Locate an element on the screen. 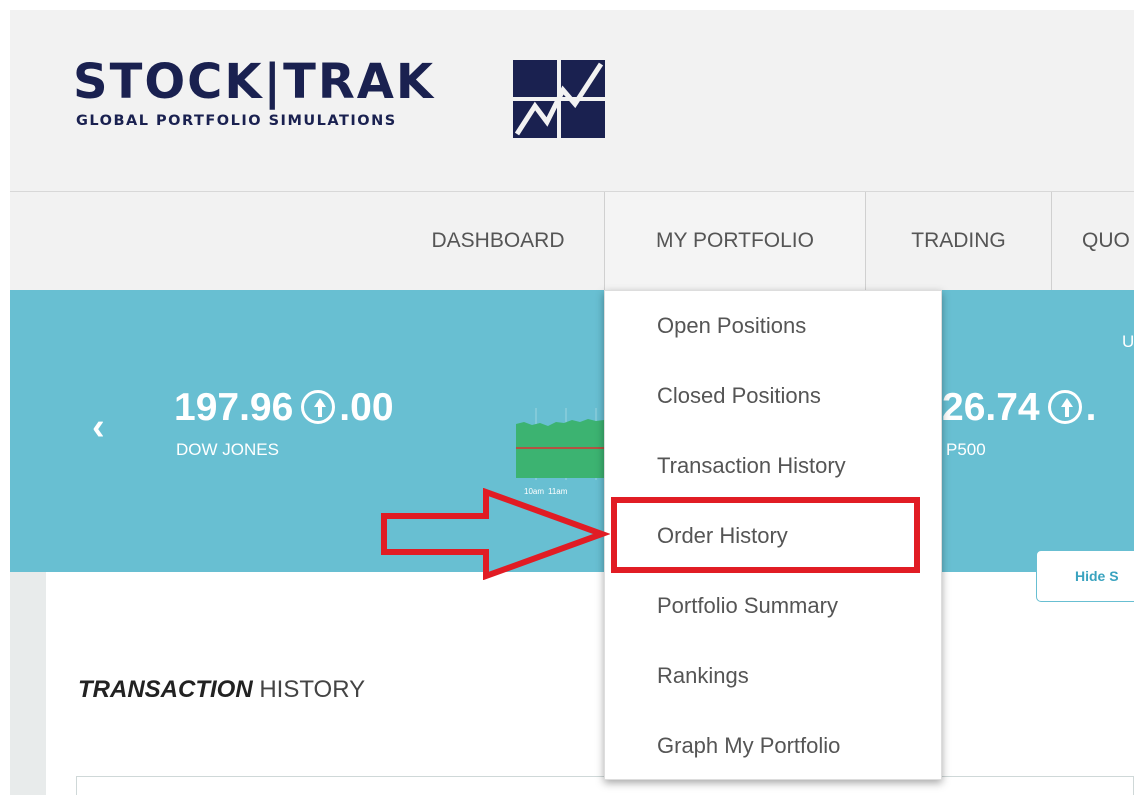  stocktrak-logo: STOCK|TRAK GLOBAL PORTFOLIO SIMULATIONS is located at coordinates (343, 102).